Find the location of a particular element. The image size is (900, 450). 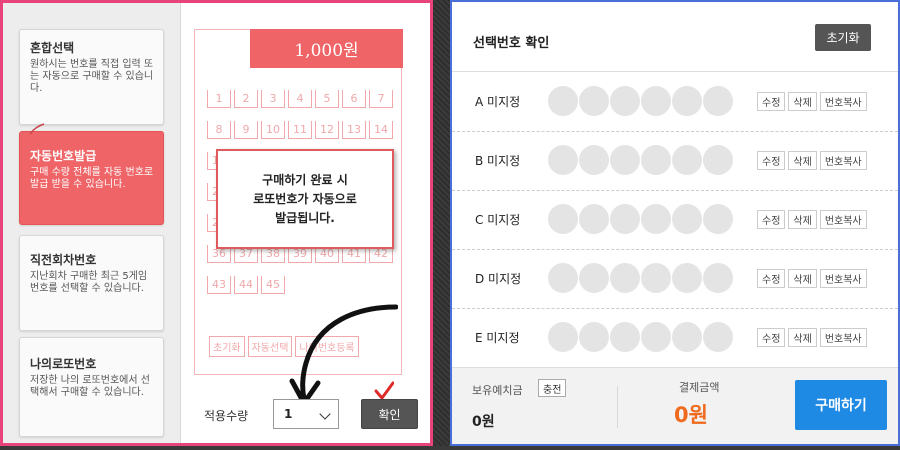

mode-my-numbers: 나의로또번호 저장한 나의 로또번호에서 선택해서 구매할 수 있습니다. is located at coordinates (91, 387).